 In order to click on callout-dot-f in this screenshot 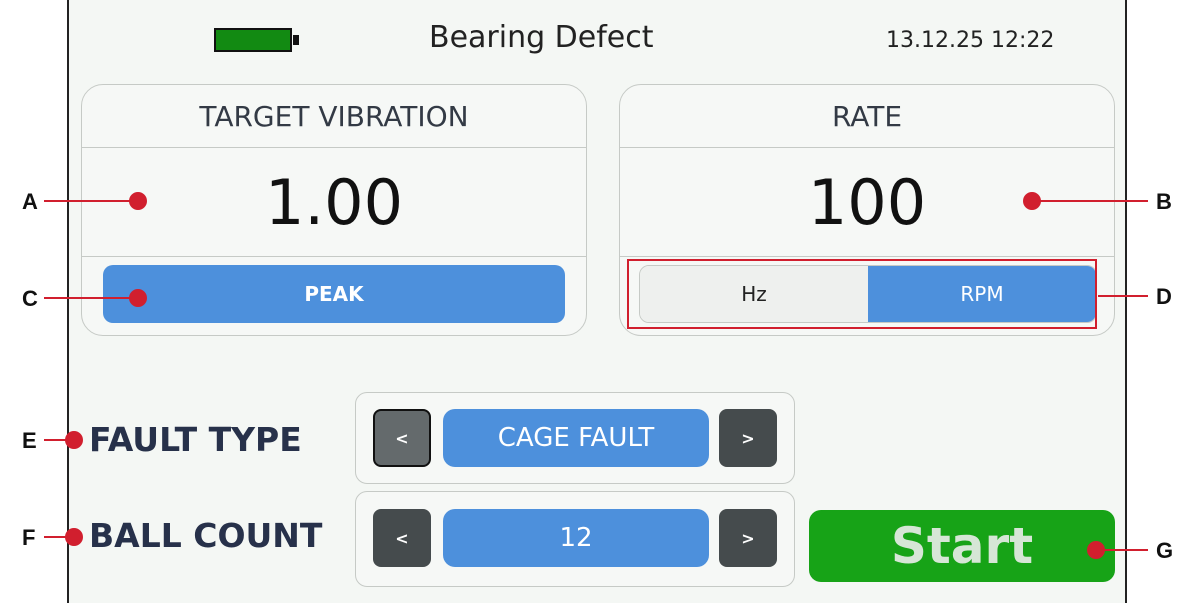, I will do `click(74, 537)`.